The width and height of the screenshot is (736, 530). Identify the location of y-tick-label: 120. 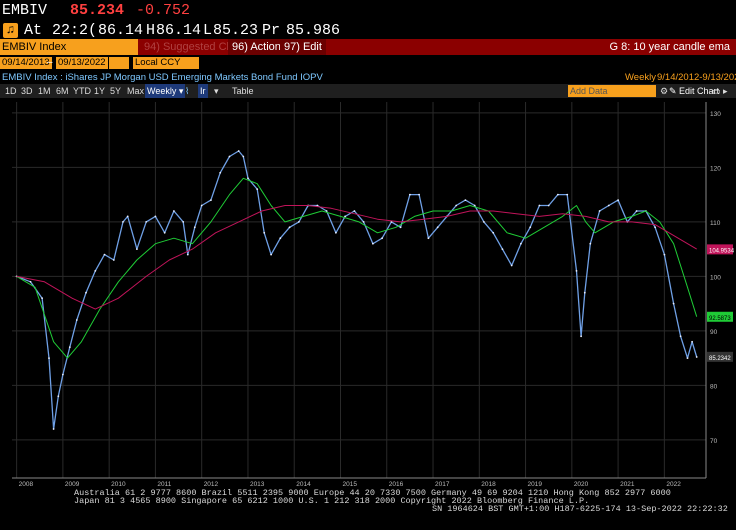
(715, 168).